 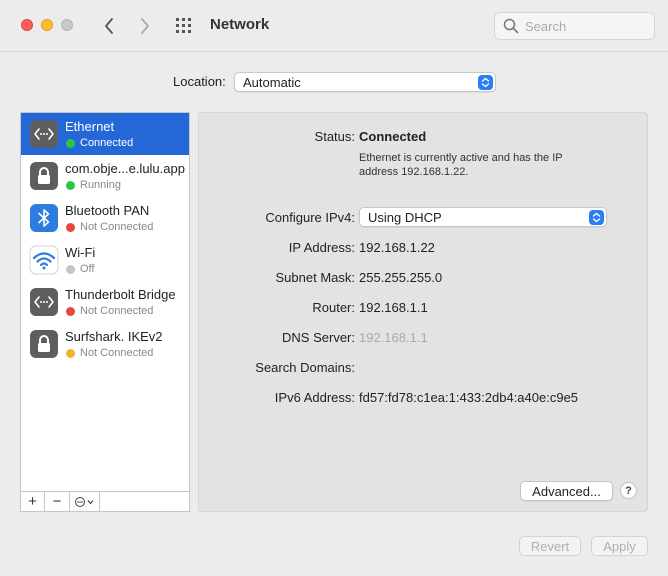 I want to click on subnet-mask-value: 255.255.255.0, so click(x=401, y=277).